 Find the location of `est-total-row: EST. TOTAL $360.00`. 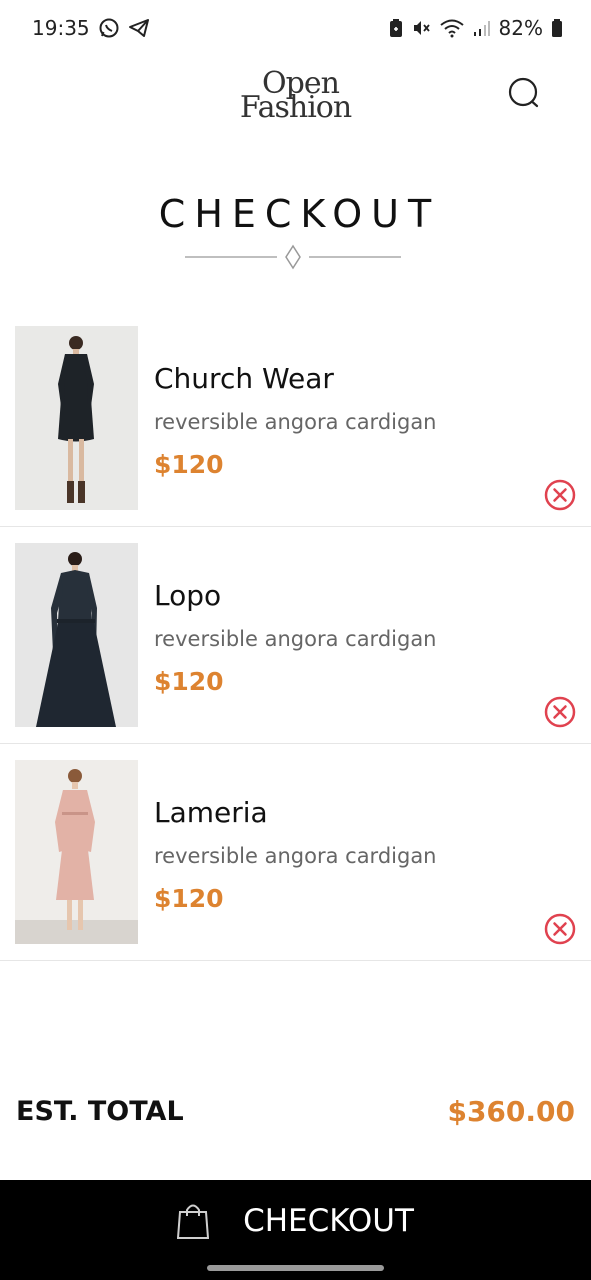

est-total-row: EST. TOTAL $360.00 is located at coordinates (295, 1111).